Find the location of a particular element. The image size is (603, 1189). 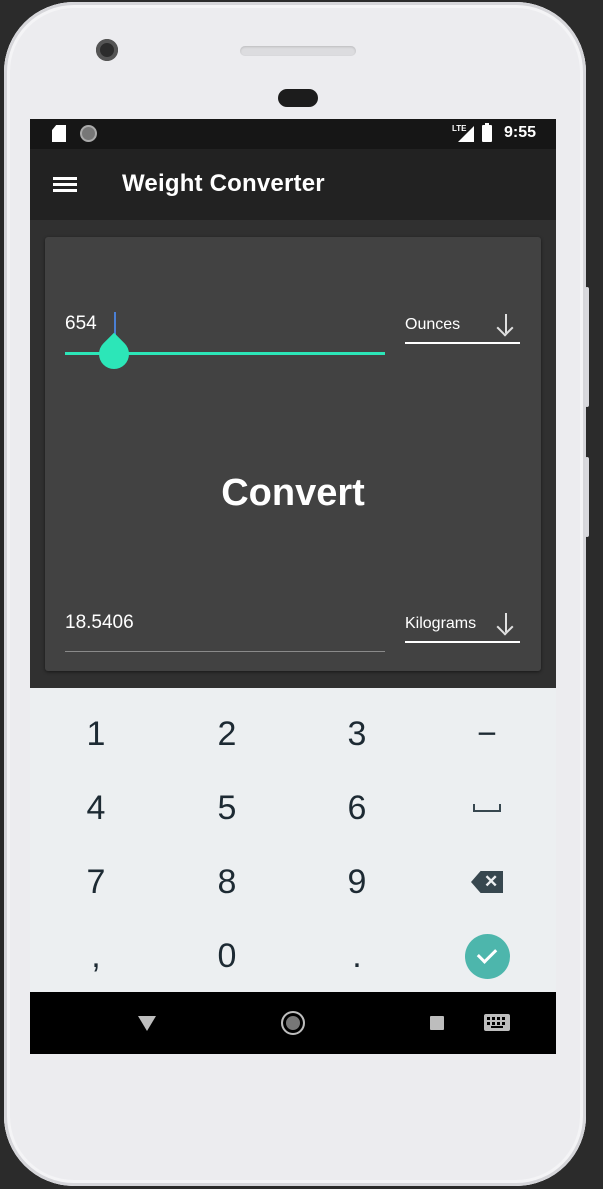

app-bar: Weight Converter is located at coordinates (293, 184).